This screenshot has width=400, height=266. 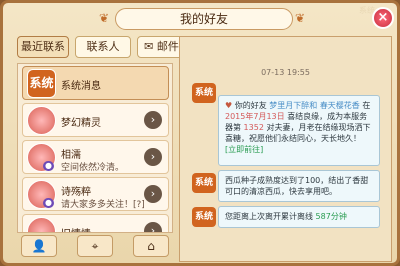 I want to click on location-icon: ⌖, so click(x=95, y=246).